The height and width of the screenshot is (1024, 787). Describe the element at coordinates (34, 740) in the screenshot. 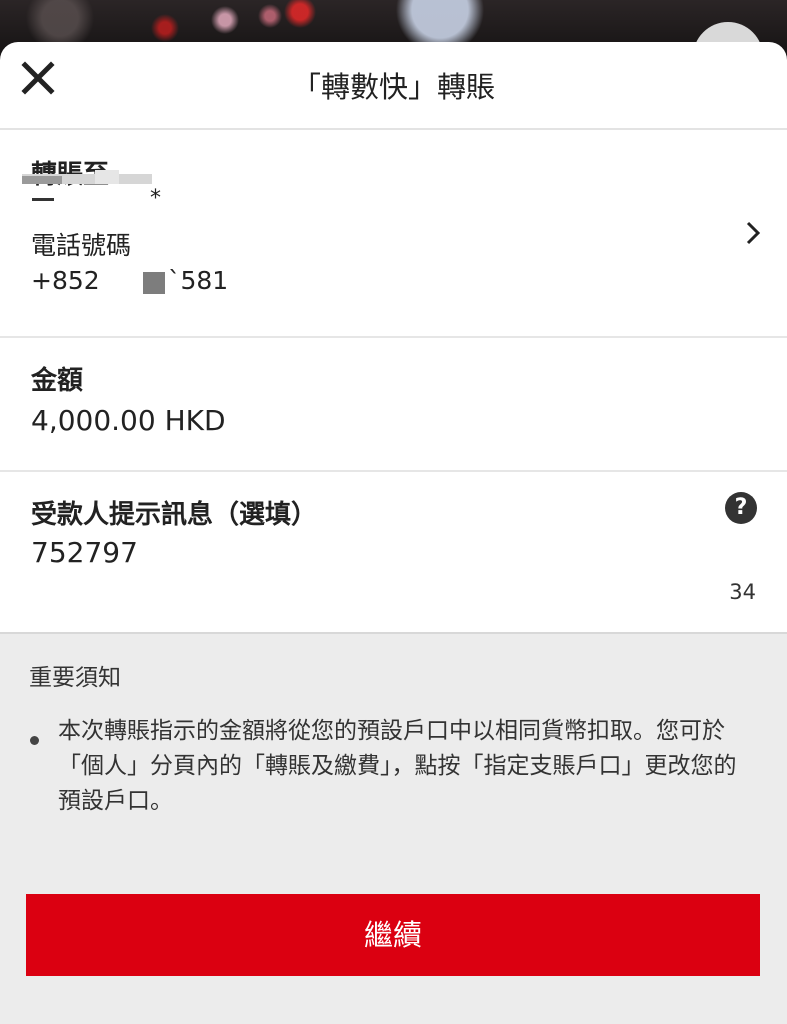

I see `bullet-icon` at that location.